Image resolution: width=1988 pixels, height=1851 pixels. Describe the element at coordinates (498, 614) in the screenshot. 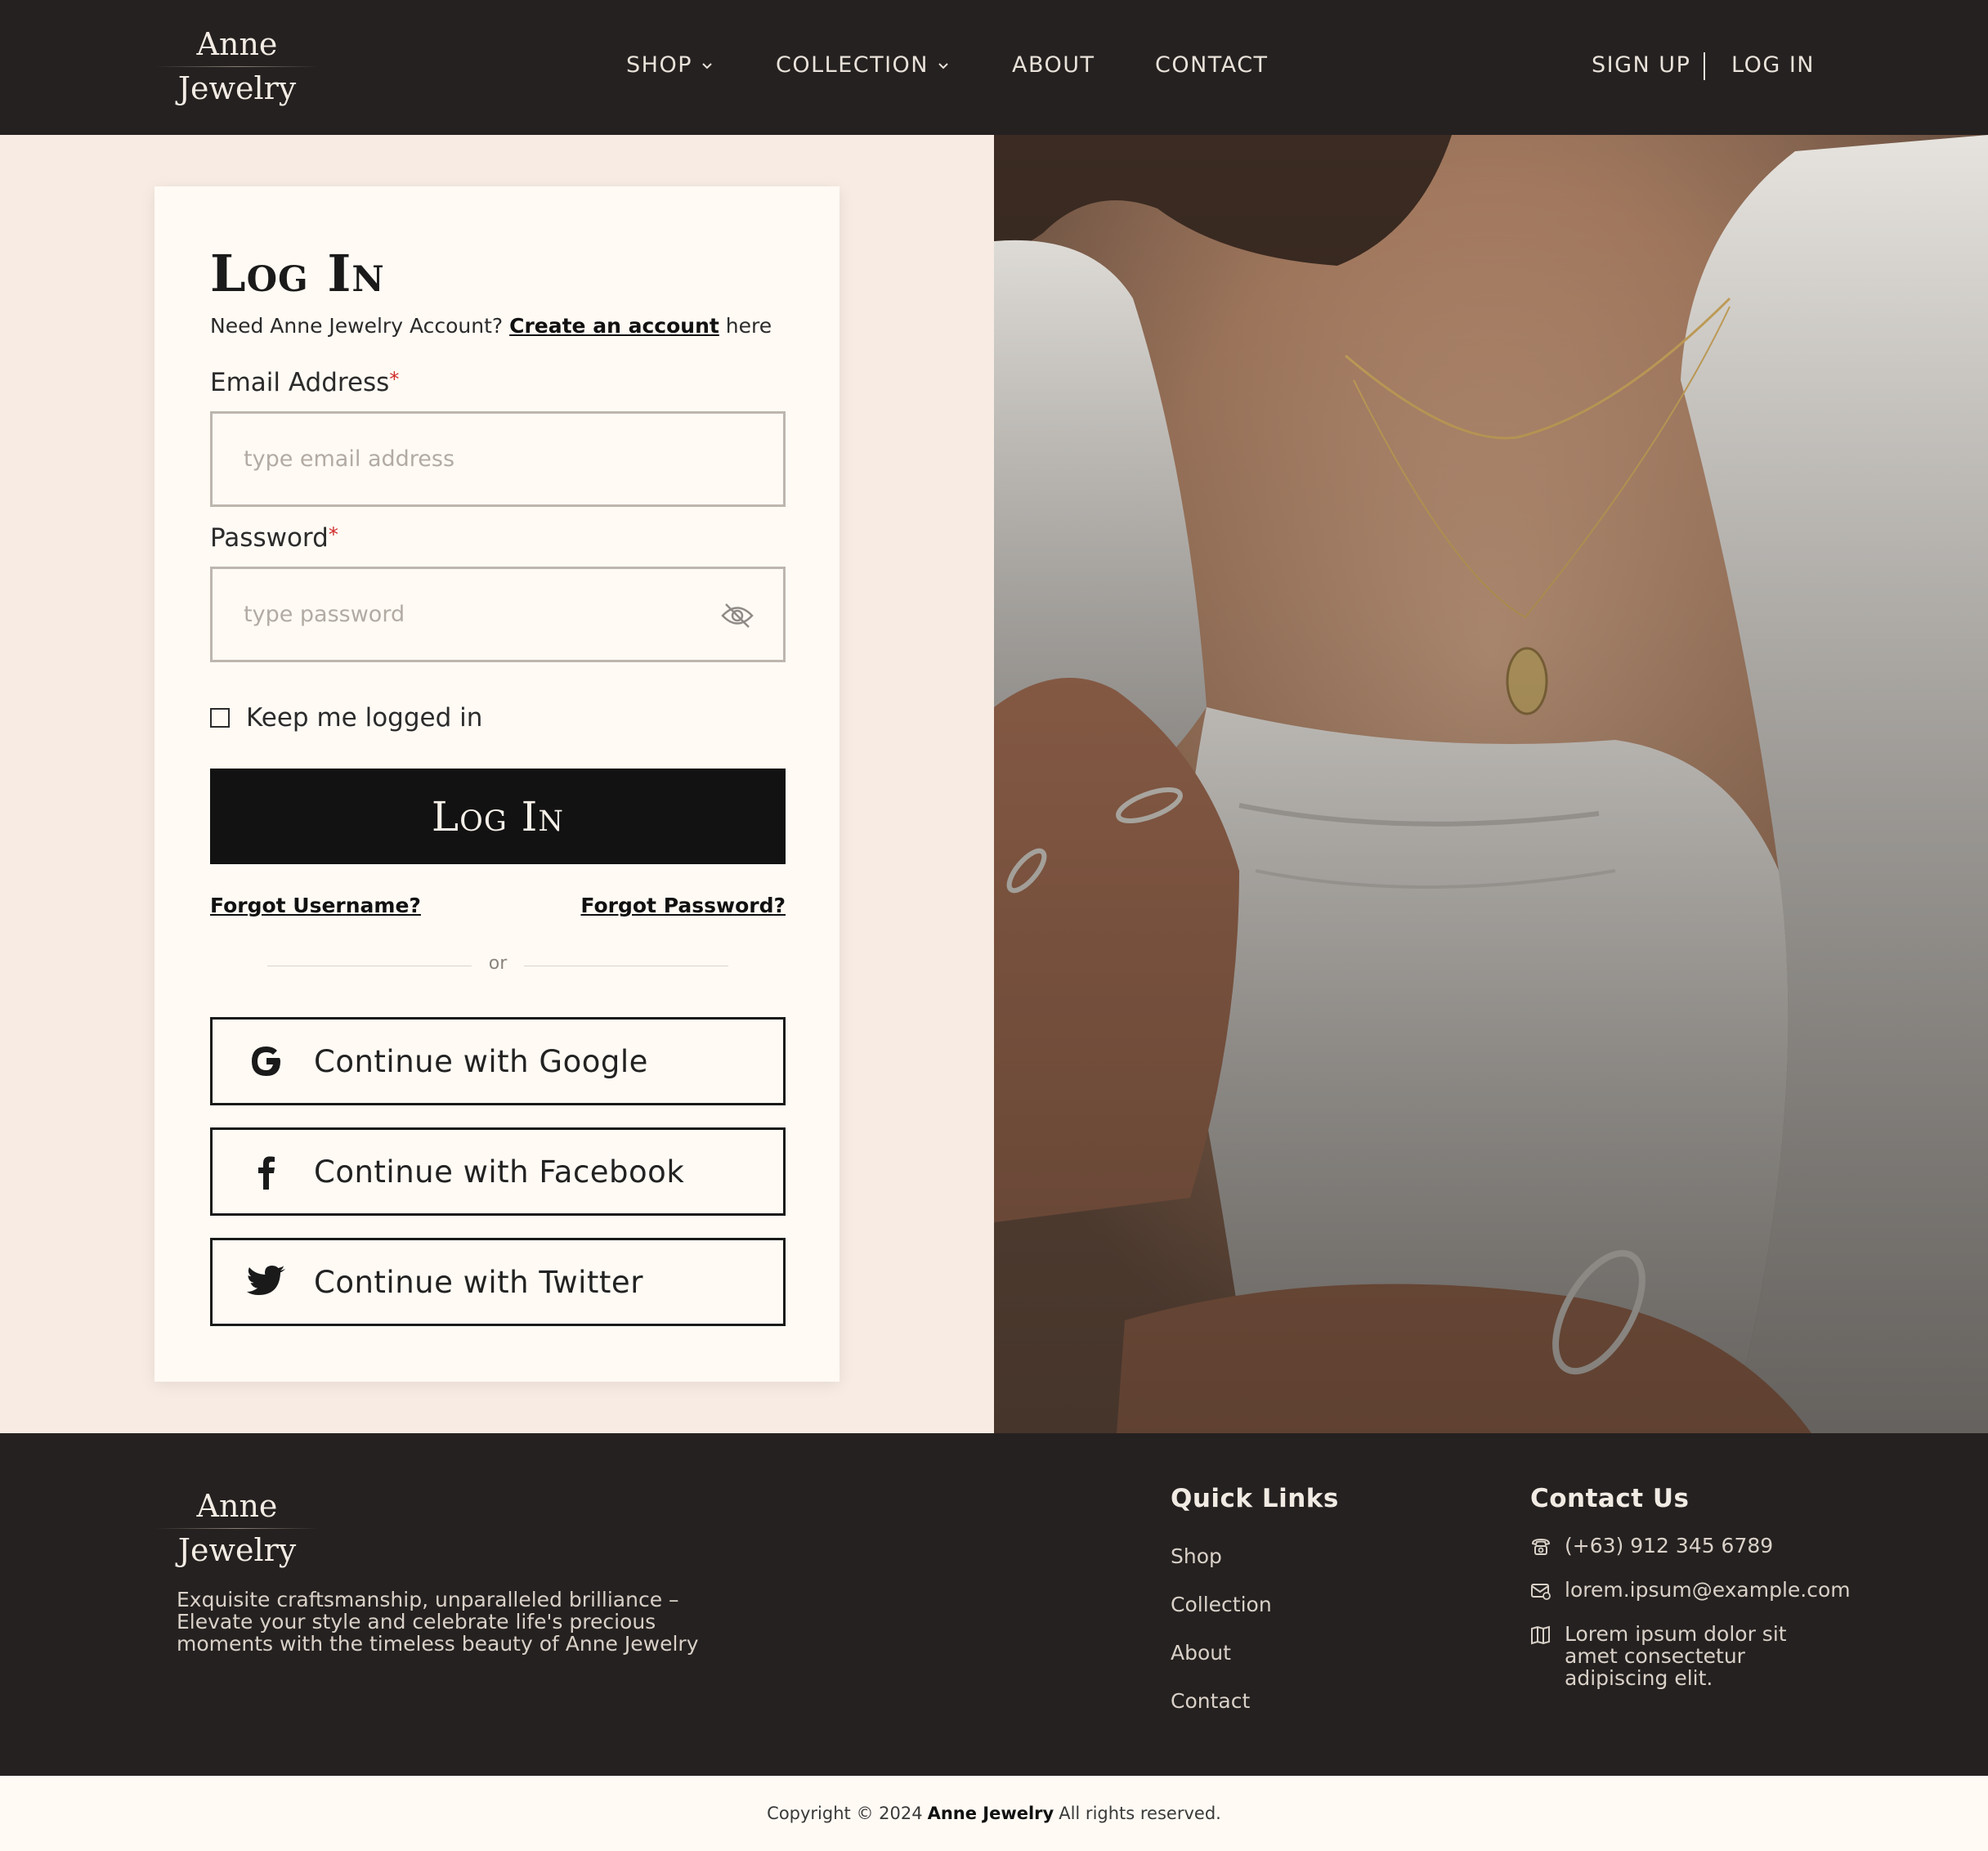

I see `password-input: type password` at that location.